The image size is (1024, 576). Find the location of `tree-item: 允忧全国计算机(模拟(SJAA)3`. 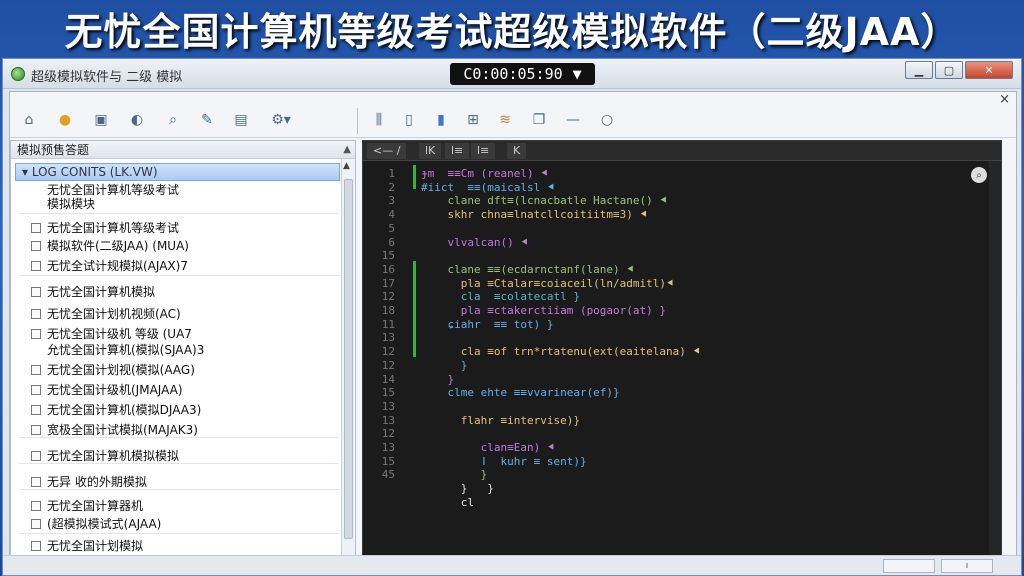

tree-item: 允忧全国计算机(模拟(SJAA)3 is located at coordinates (178, 350).